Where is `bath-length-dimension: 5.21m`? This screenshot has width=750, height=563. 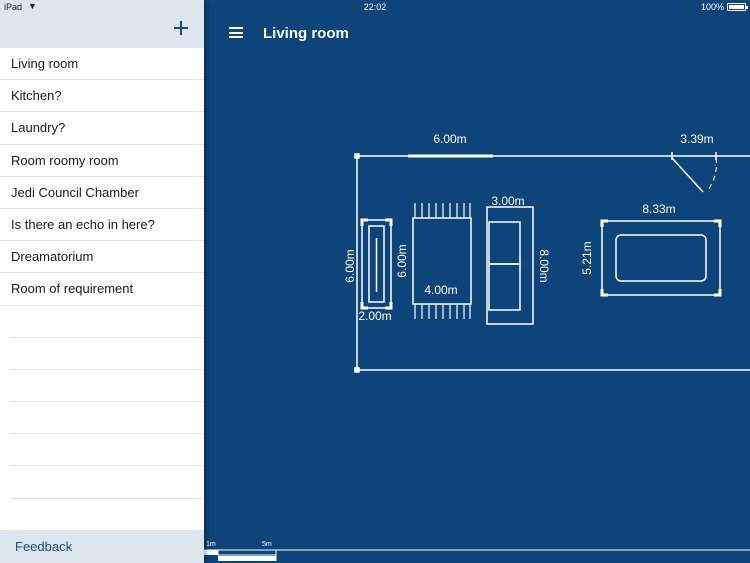
bath-length-dimension: 5.21m is located at coordinates (587, 257).